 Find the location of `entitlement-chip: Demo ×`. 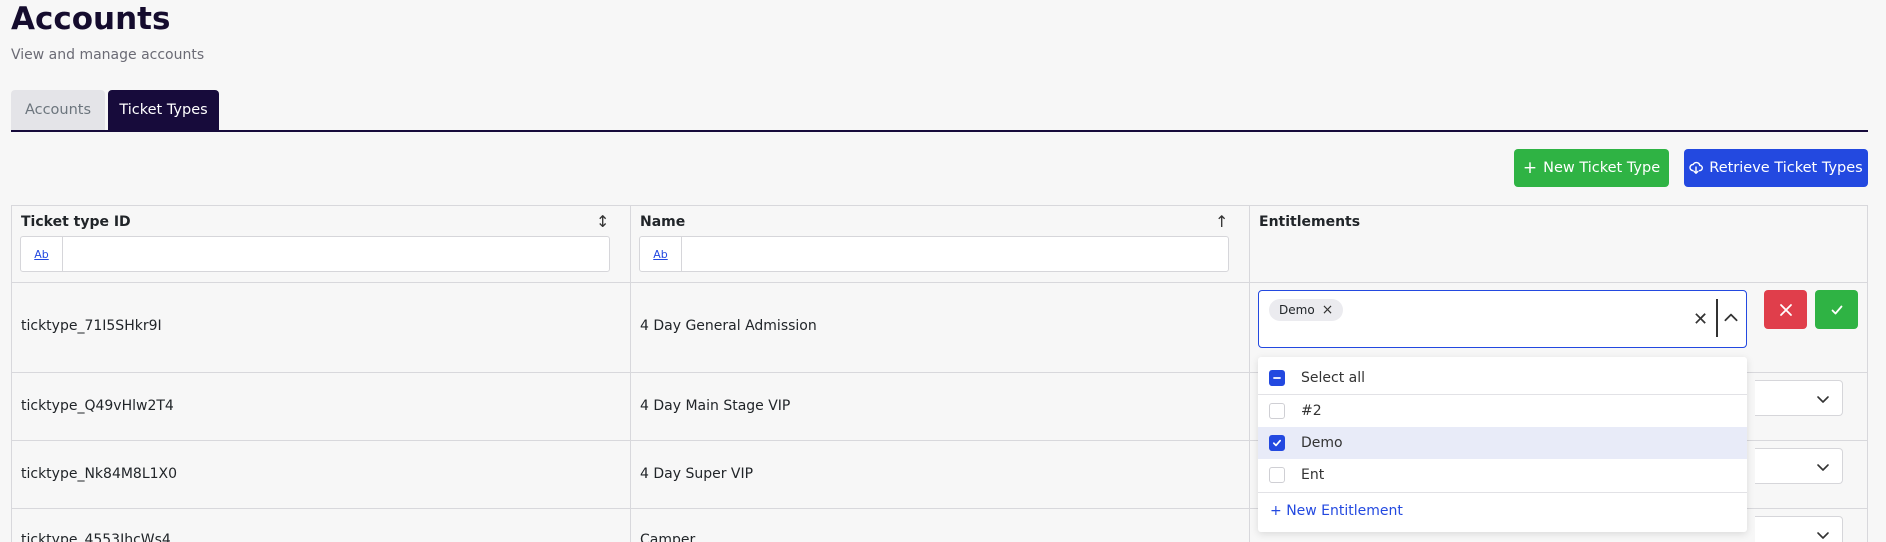

entitlement-chip: Demo × is located at coordinates (1306, 310).